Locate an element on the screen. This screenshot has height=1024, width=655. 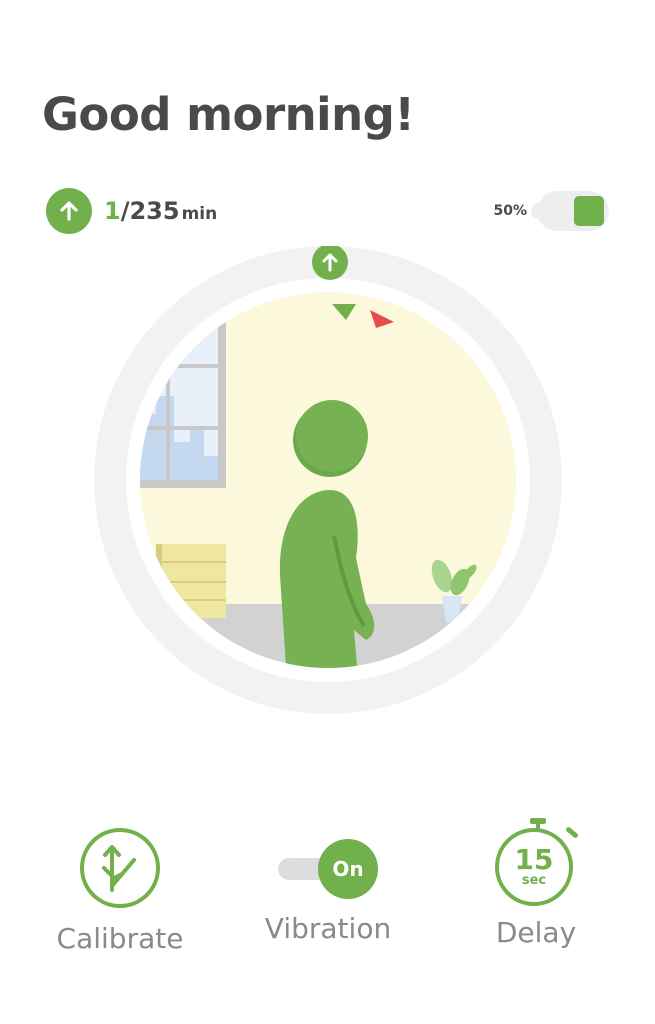
vibration-control: On Vibration is located at coordinates (328, 882).